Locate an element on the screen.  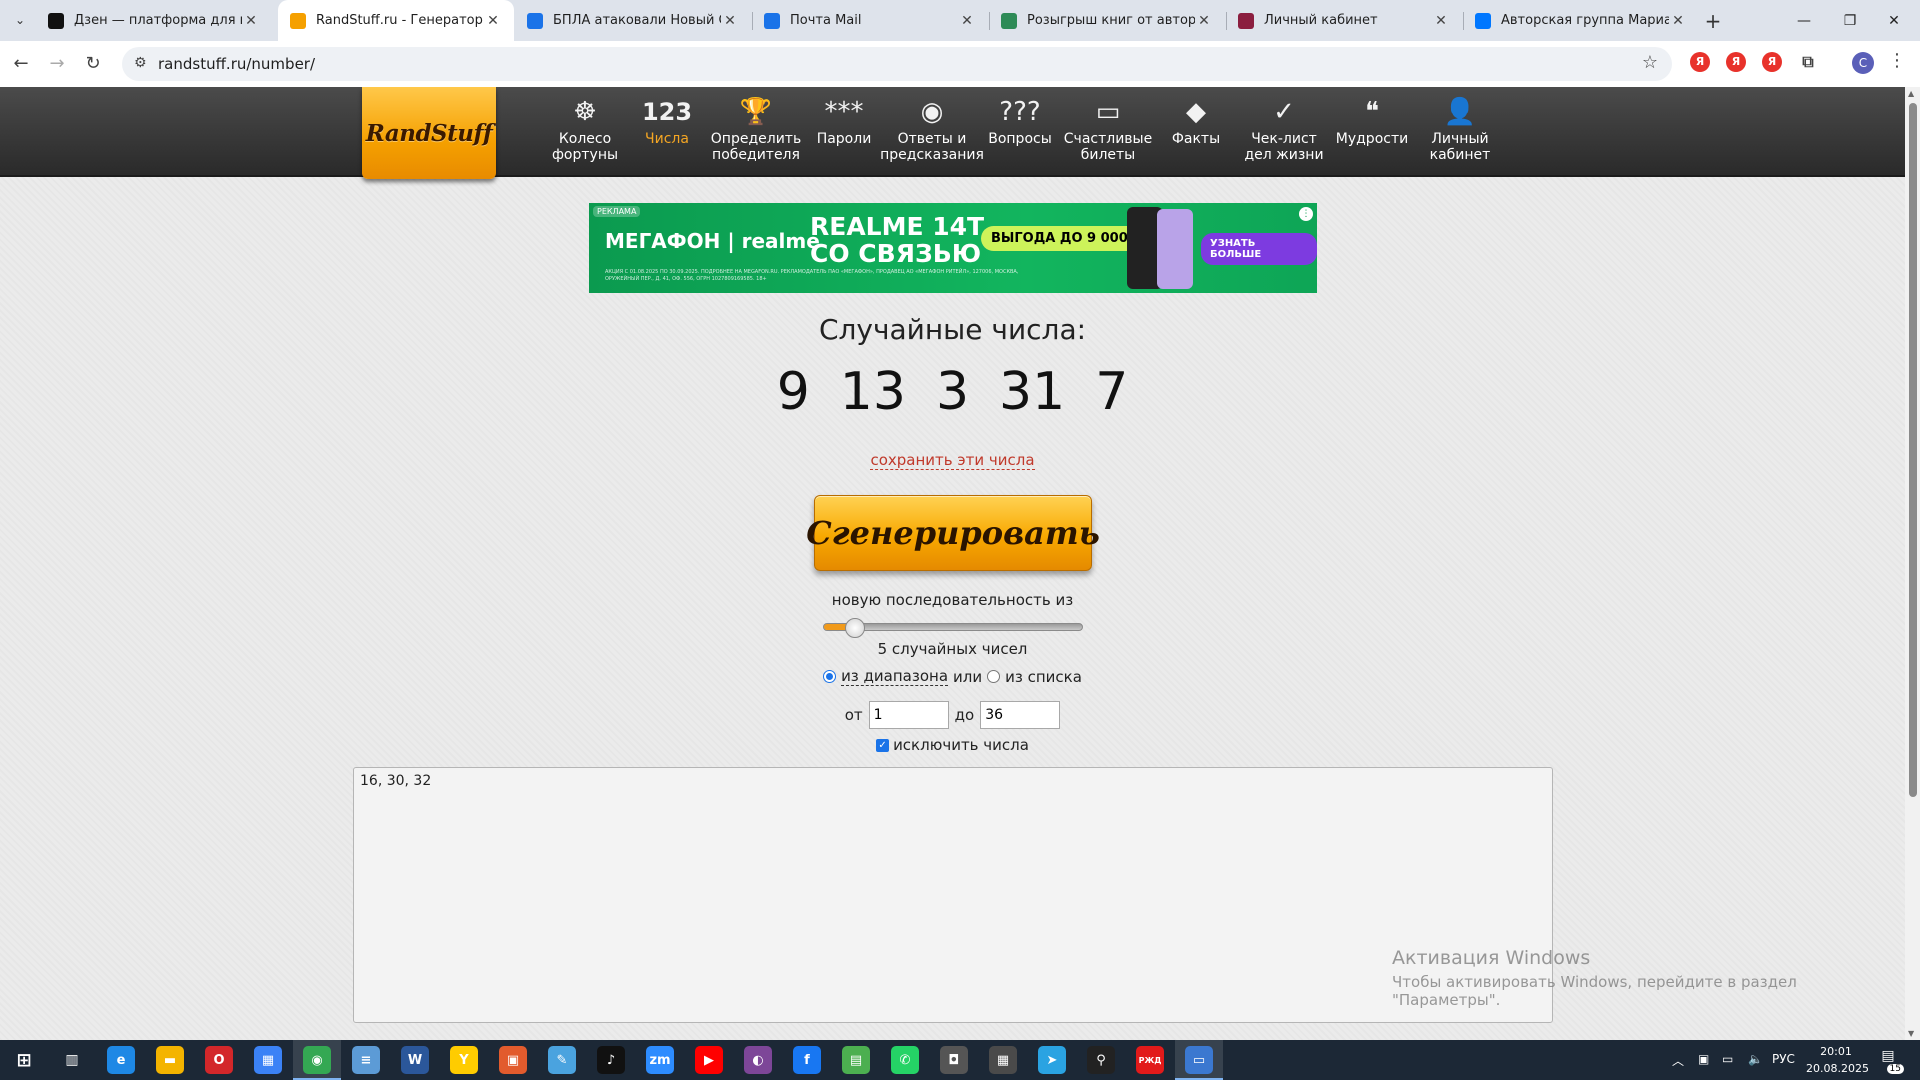
task-view-icon: ▥ is located at coordinates (72, 1060).